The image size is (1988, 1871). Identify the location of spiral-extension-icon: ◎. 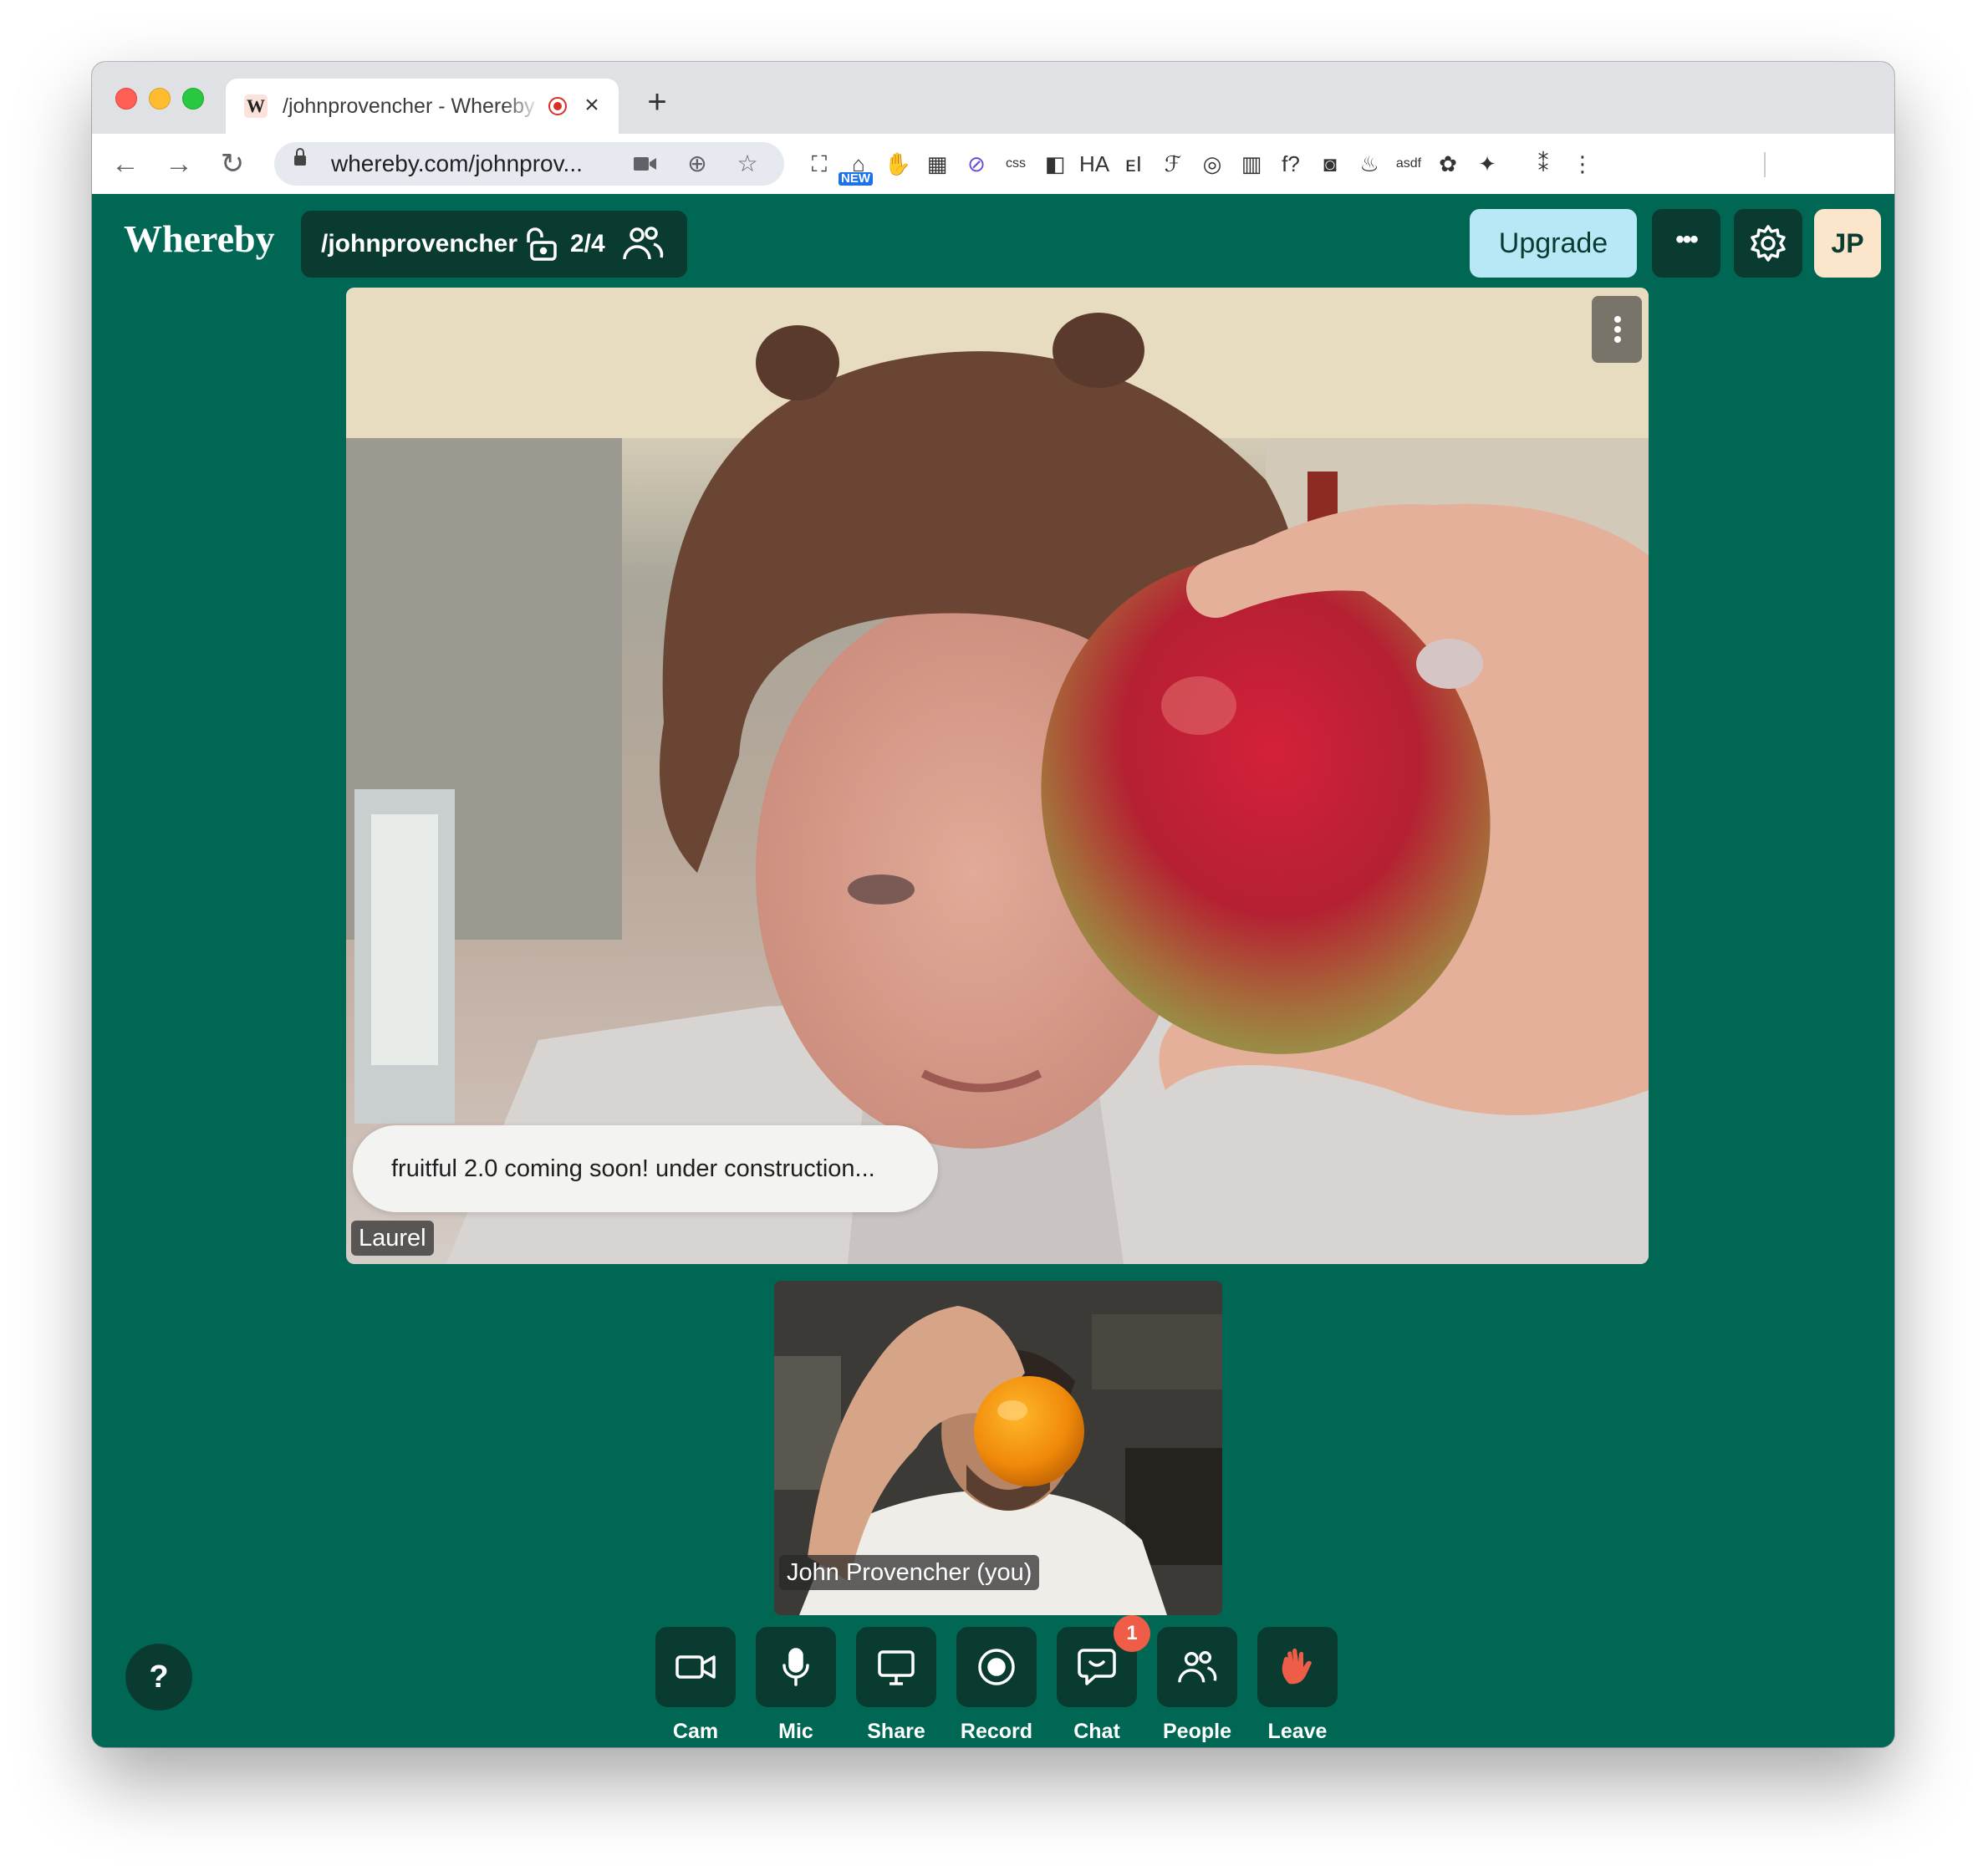
(1212, 164).